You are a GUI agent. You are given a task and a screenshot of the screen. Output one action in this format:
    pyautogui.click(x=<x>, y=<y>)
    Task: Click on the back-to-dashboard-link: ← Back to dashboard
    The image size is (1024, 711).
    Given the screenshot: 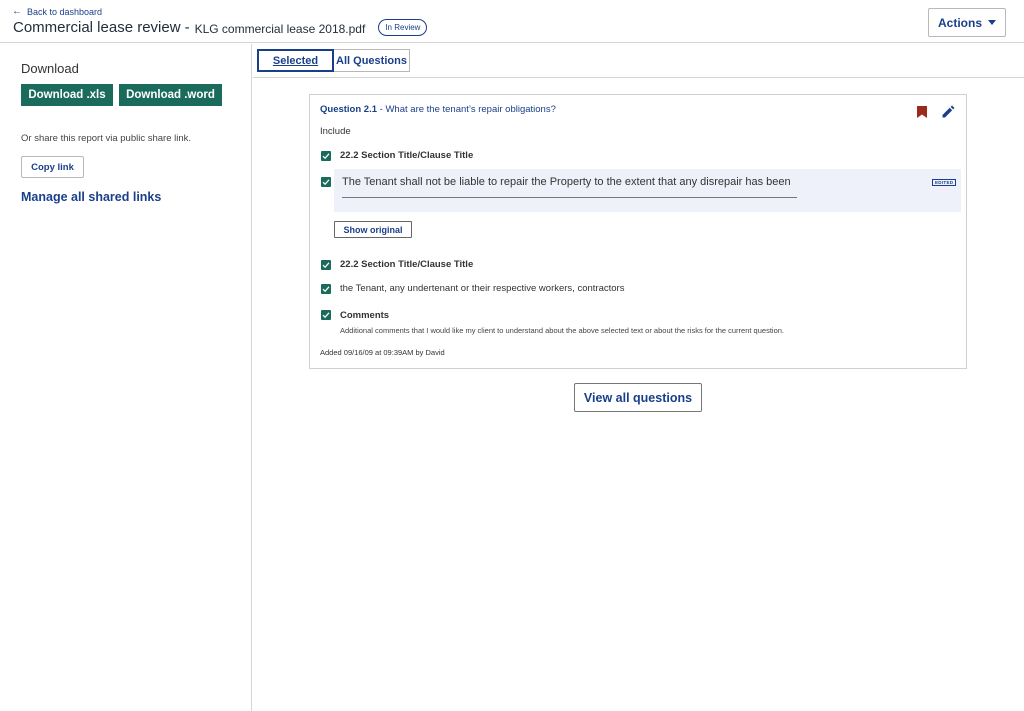 What is the action you would take?
    pyautogui.click(x=57, y=12)
    